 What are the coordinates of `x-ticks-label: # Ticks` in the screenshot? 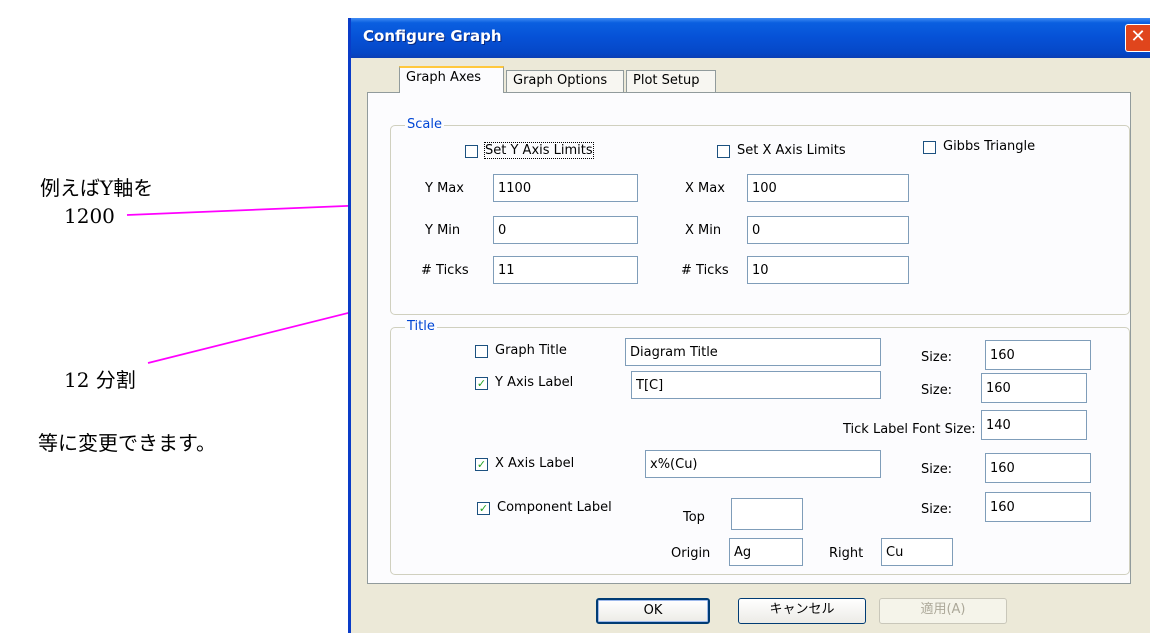 It's located at (705, 270).